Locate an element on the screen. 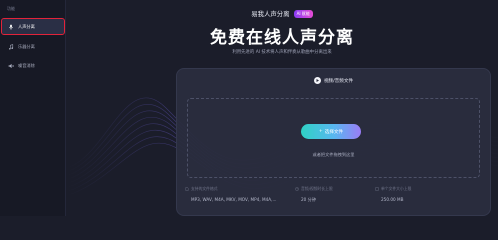 The image size is (498, 240). upload-panel-title: 视频/音频文件 is located at coordinates (338, 81).